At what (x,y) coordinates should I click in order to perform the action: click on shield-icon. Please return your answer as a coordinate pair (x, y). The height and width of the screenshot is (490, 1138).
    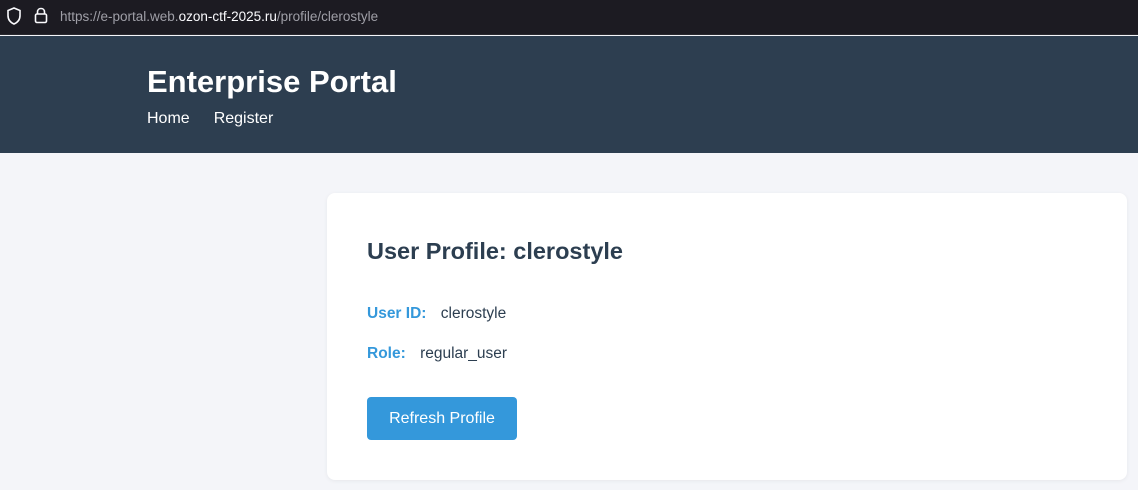
    Looking at the image, I should click on (14, 16).